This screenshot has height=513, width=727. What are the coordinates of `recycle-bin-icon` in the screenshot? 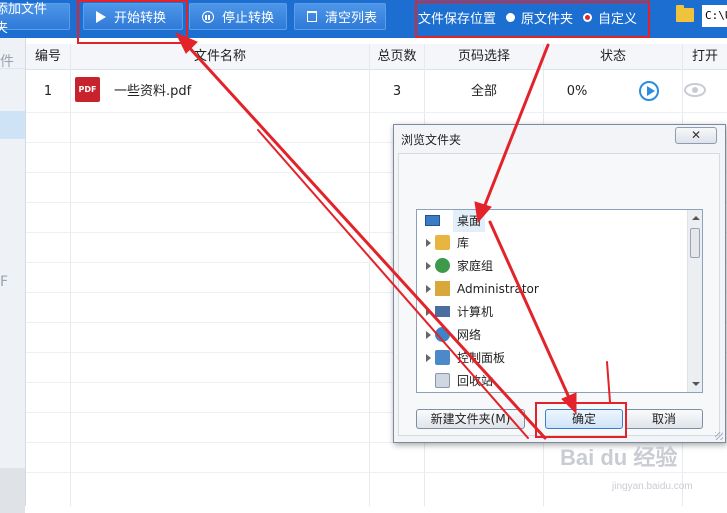 It's located at (442, 380).